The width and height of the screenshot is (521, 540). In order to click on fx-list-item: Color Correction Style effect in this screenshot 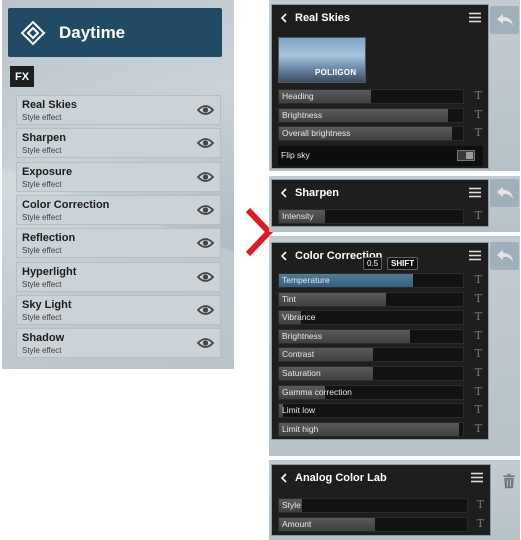, I will do `click(118, 209)`.